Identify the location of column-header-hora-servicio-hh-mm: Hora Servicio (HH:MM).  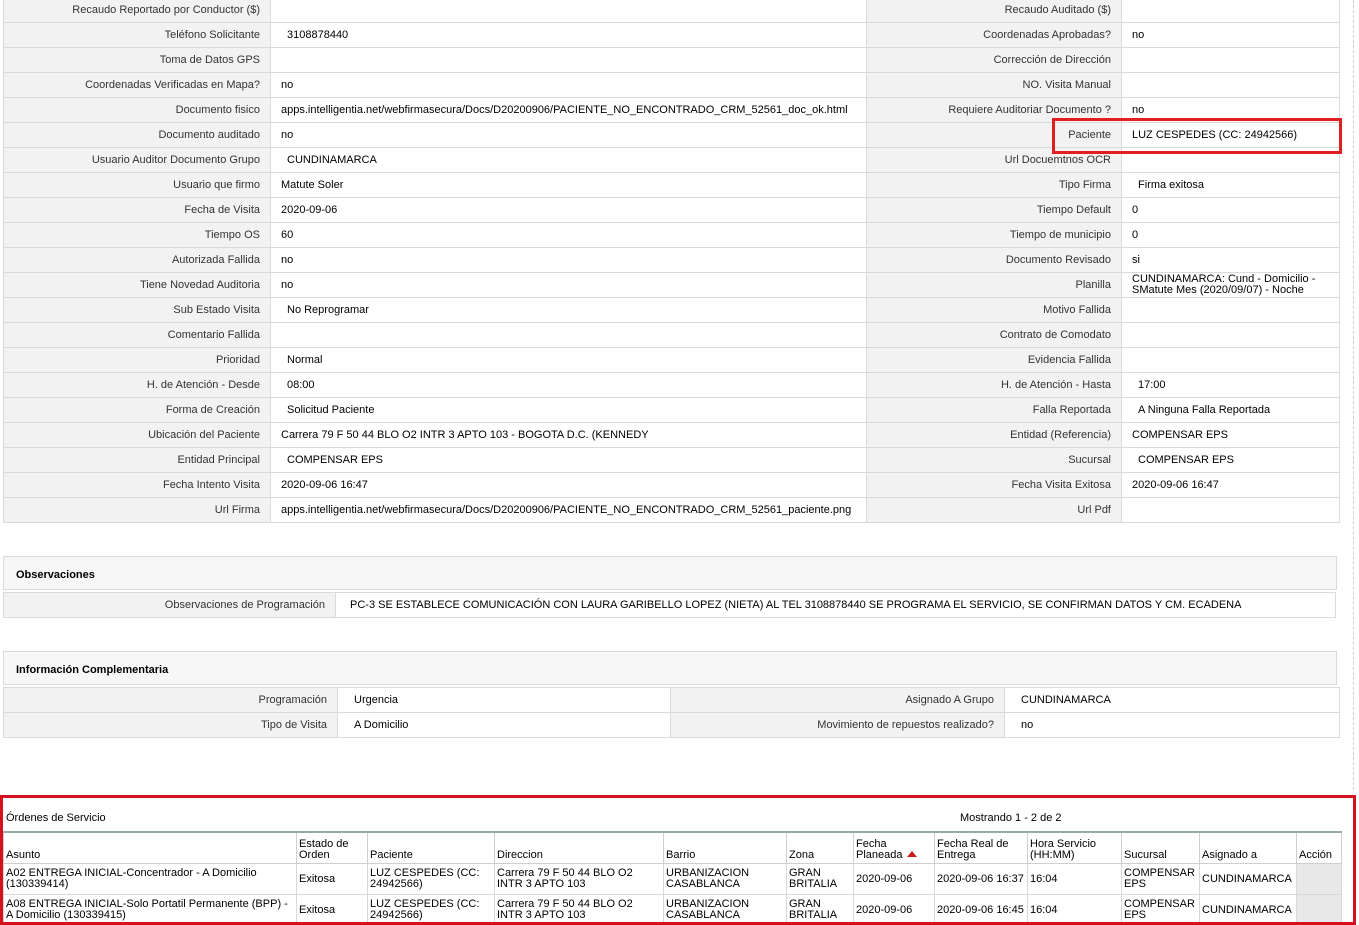
(1074, 847).